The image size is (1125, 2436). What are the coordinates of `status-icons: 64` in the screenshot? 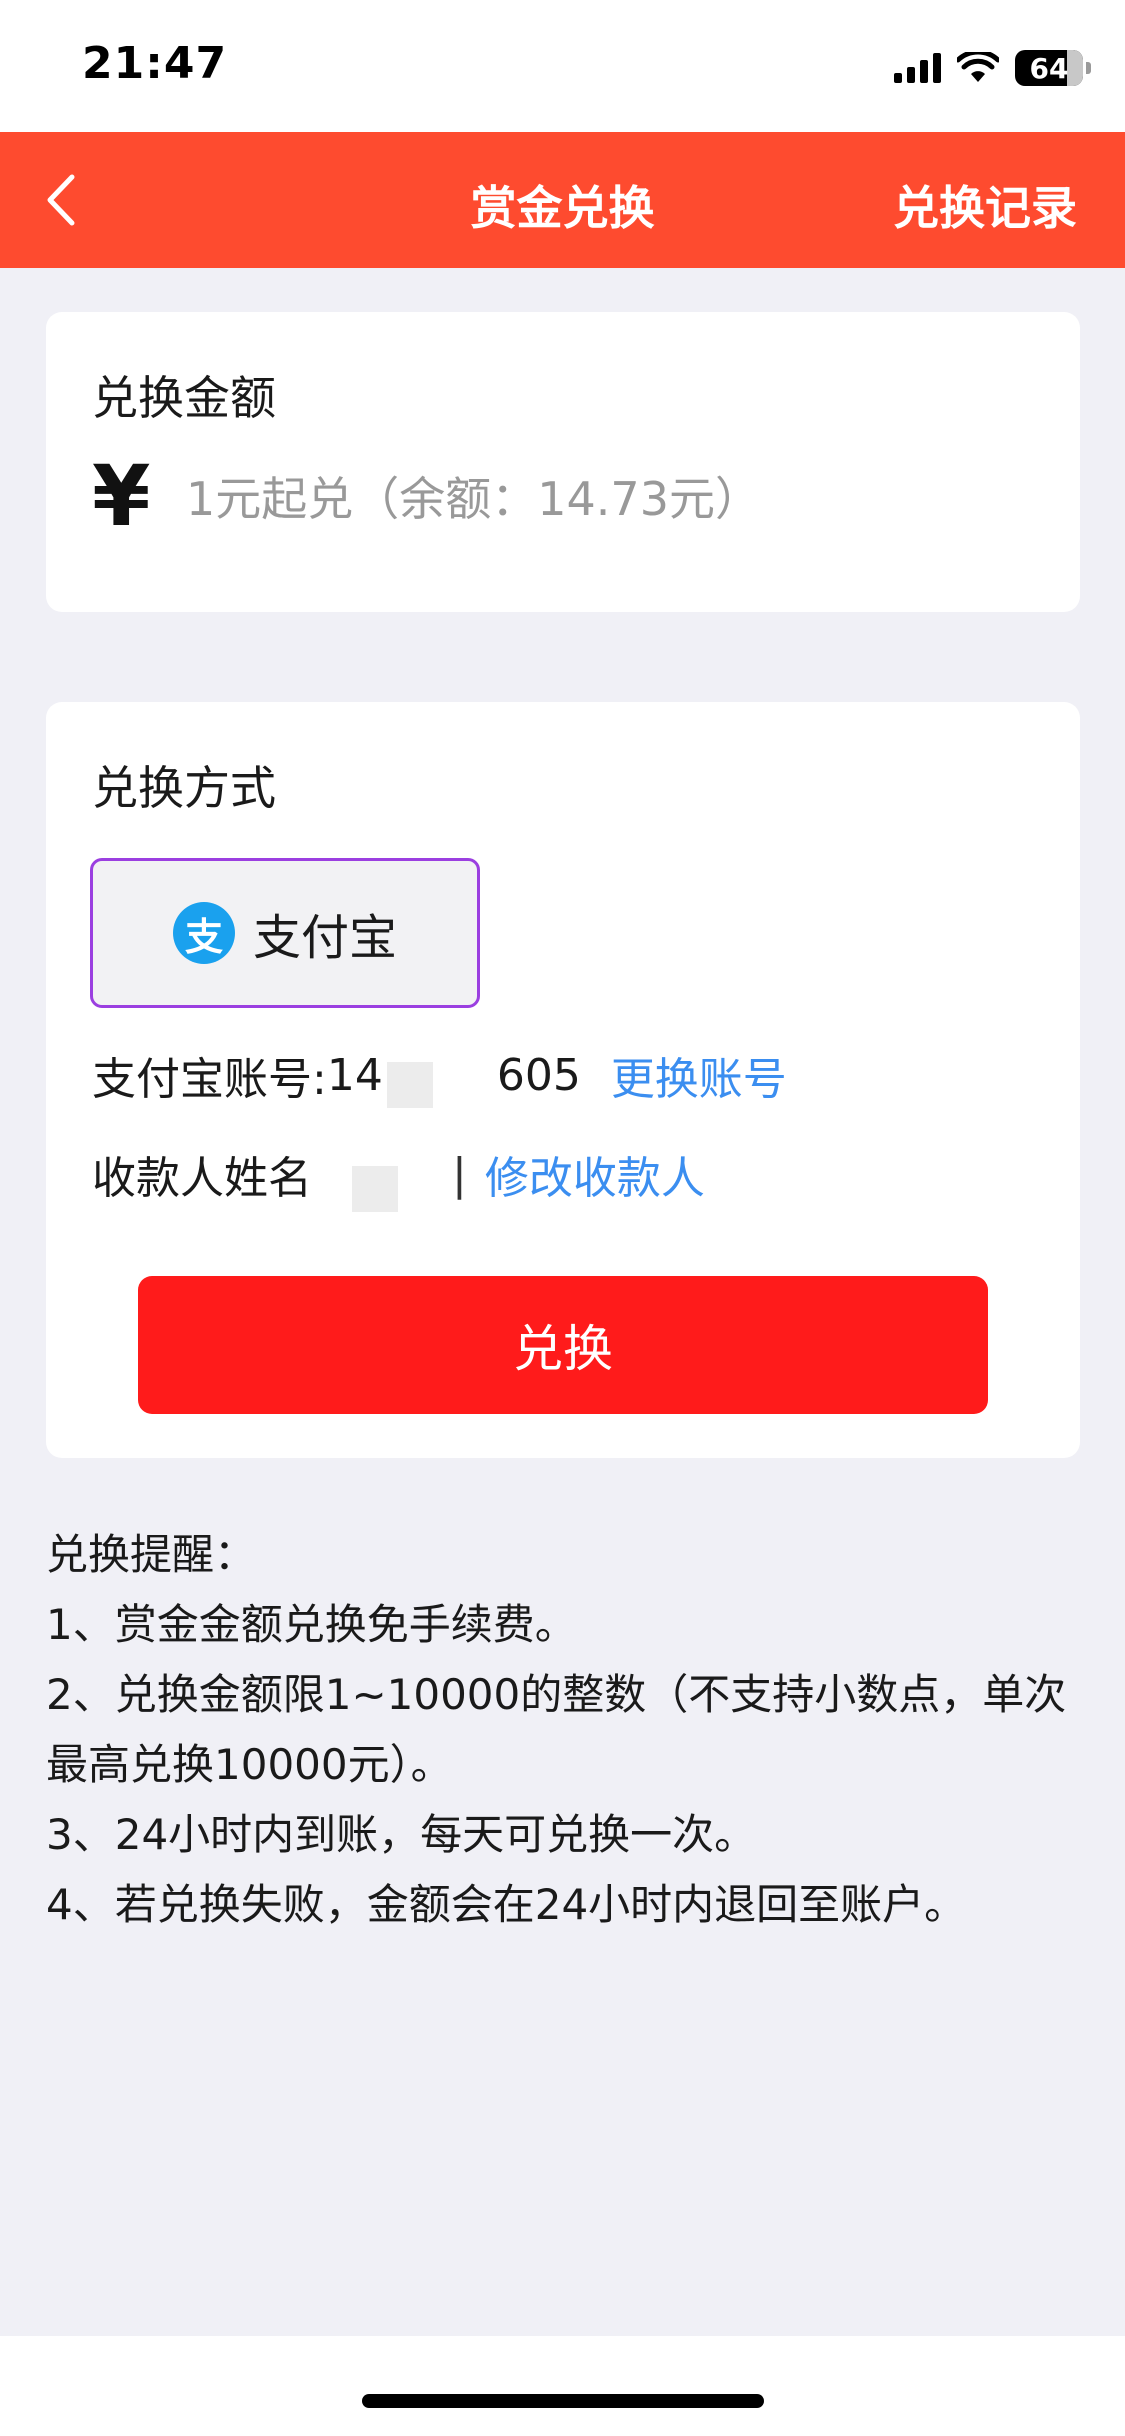 It's located at (992, 68).